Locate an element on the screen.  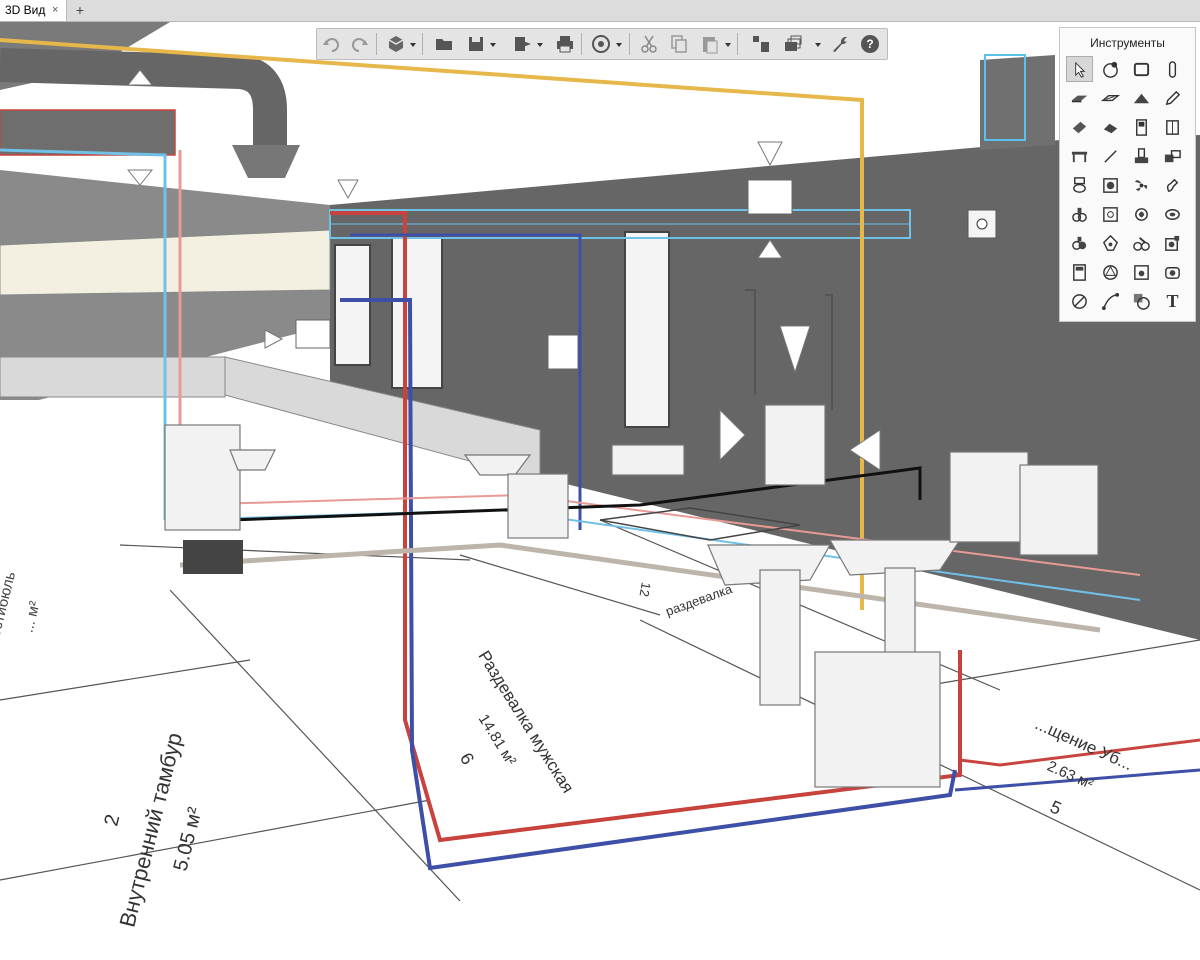
view-3d-button is located at coordinates (396, 44).